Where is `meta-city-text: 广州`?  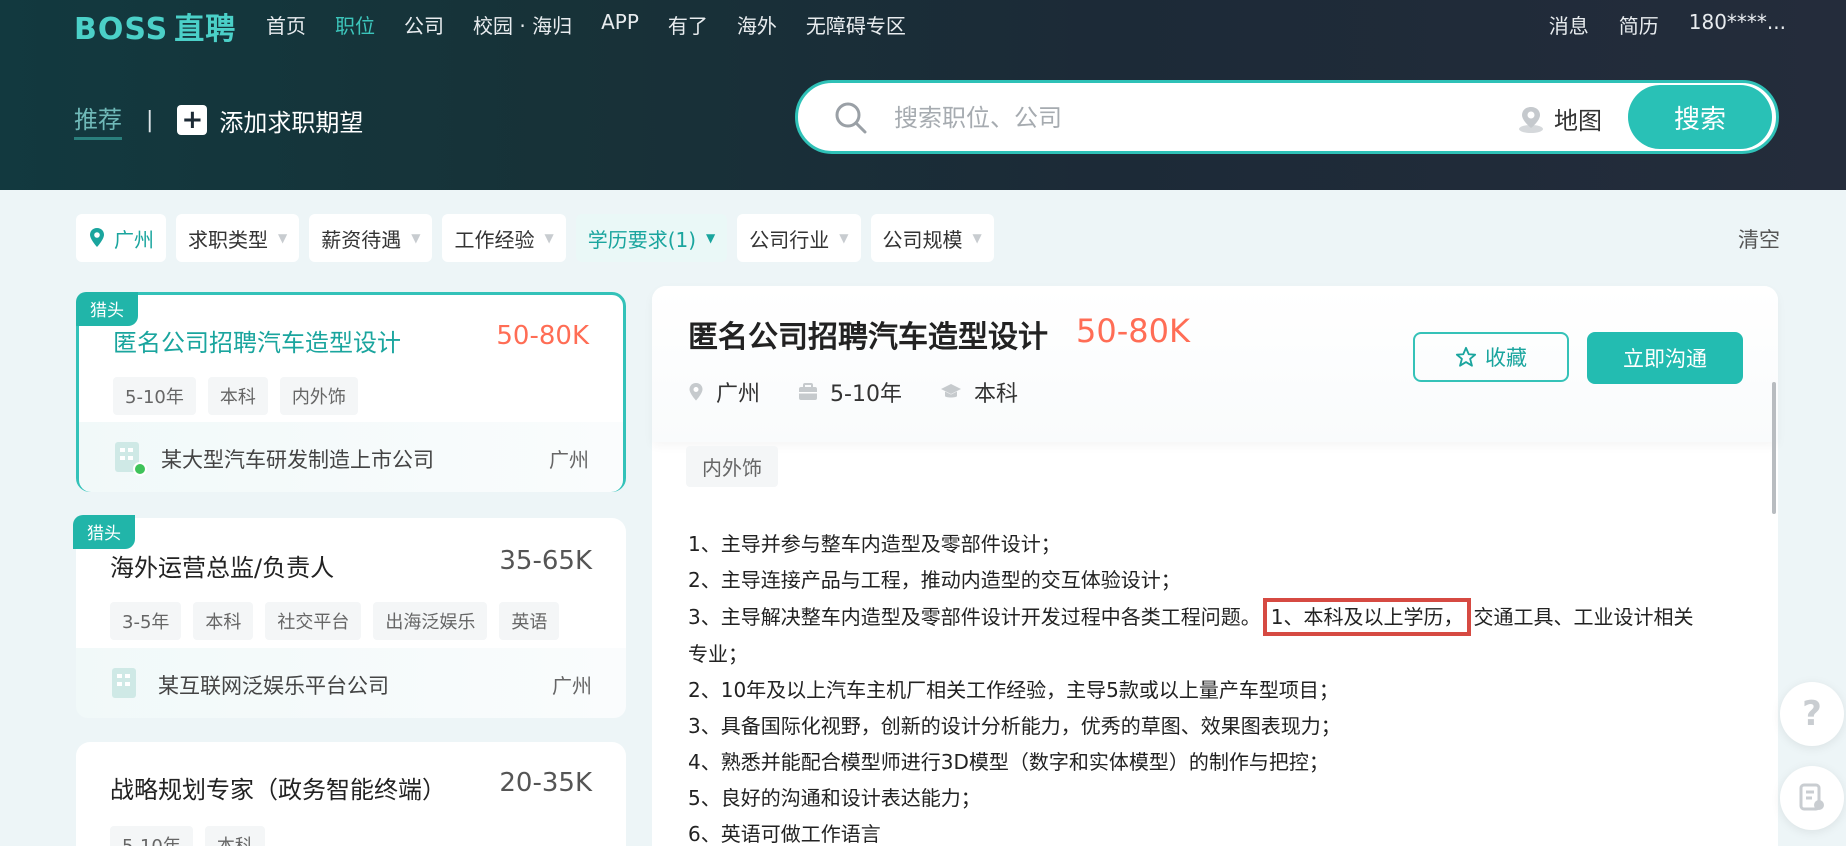
meta-city-text: 广州 is located at coordinates (738, 394).